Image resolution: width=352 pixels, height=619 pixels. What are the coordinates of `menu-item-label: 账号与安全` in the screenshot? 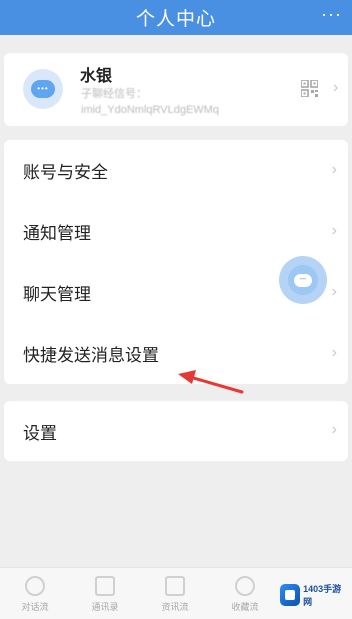 It's located at (65, 172).